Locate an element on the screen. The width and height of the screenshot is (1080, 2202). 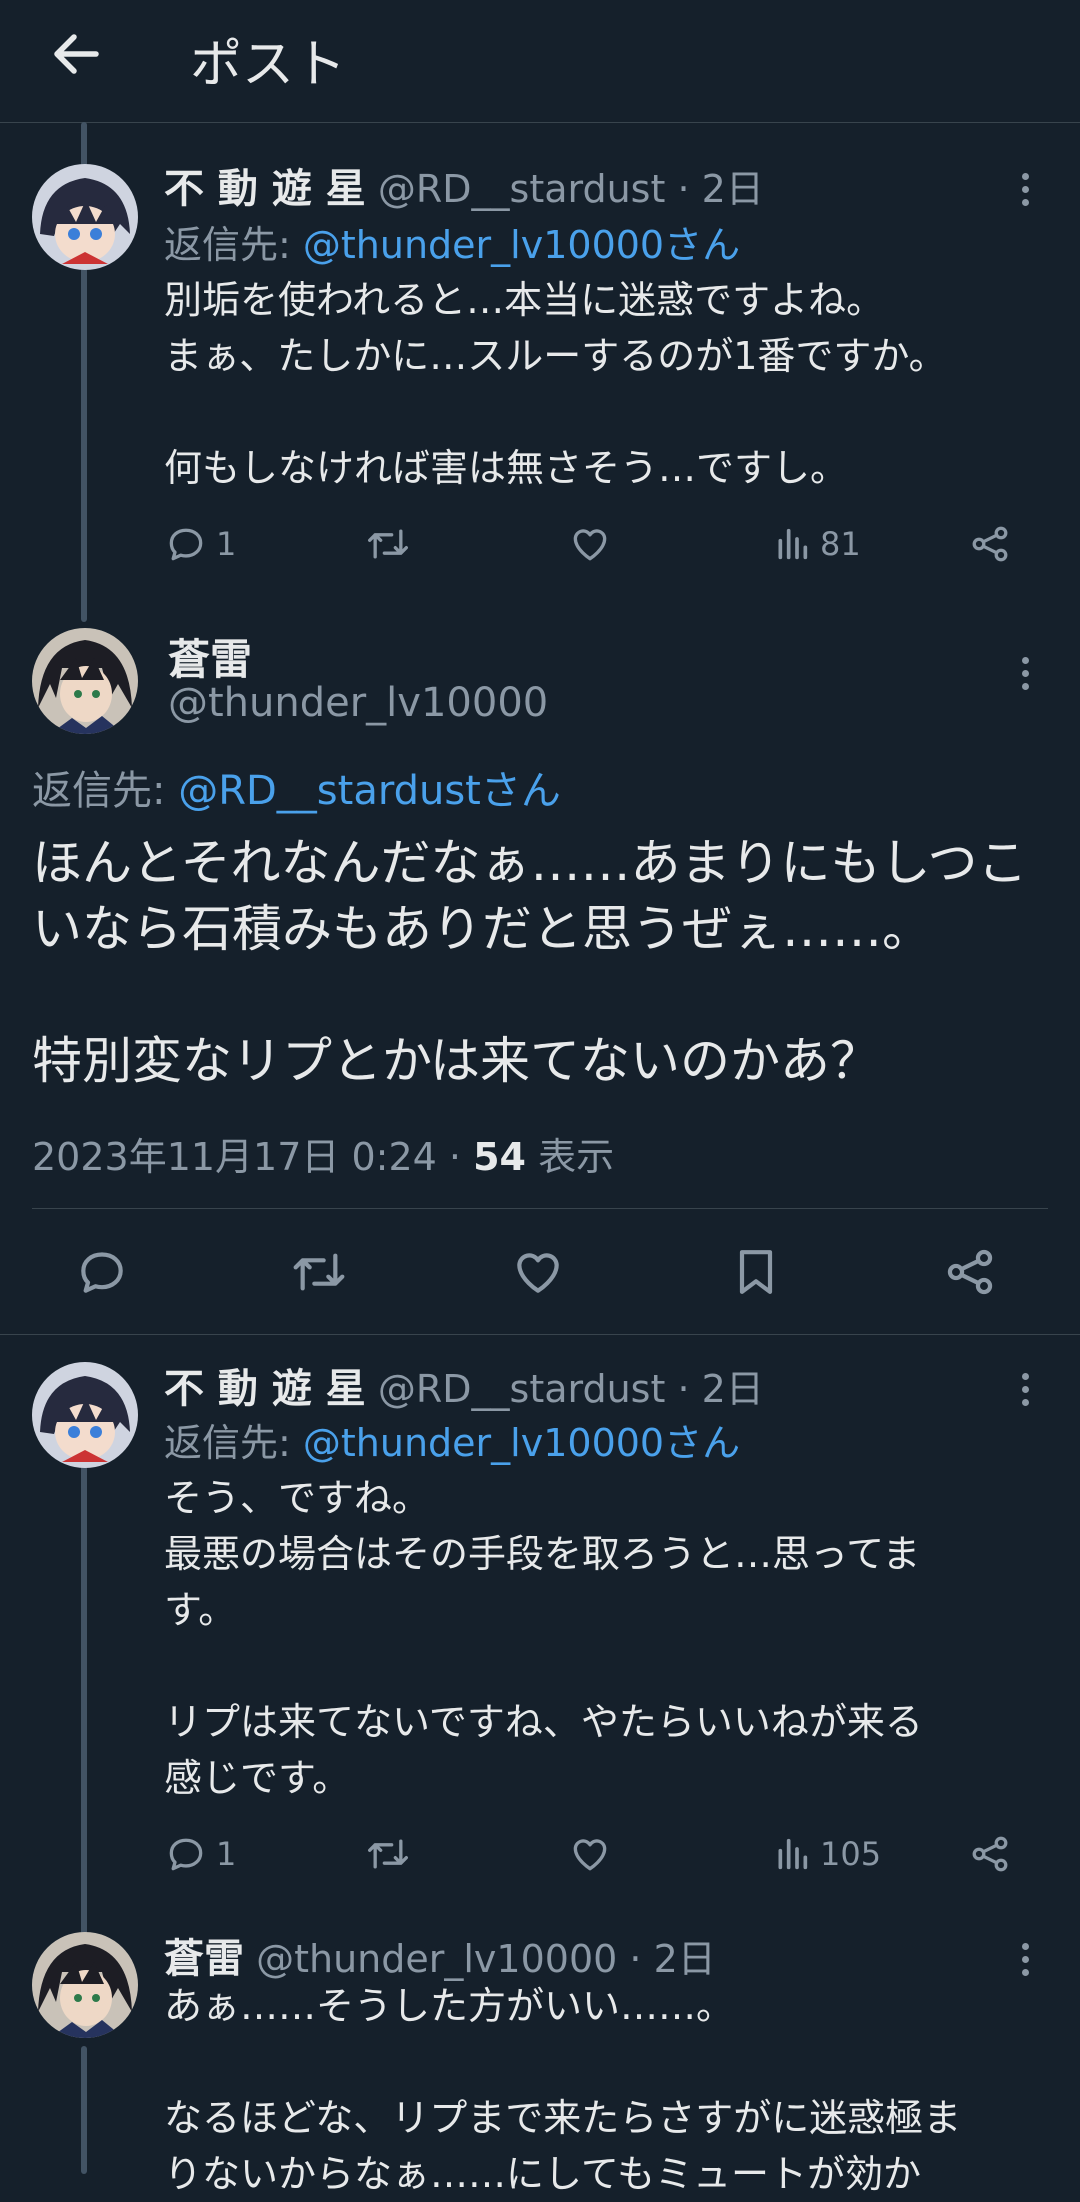
reply-button is located at coordinates (102, 1272).